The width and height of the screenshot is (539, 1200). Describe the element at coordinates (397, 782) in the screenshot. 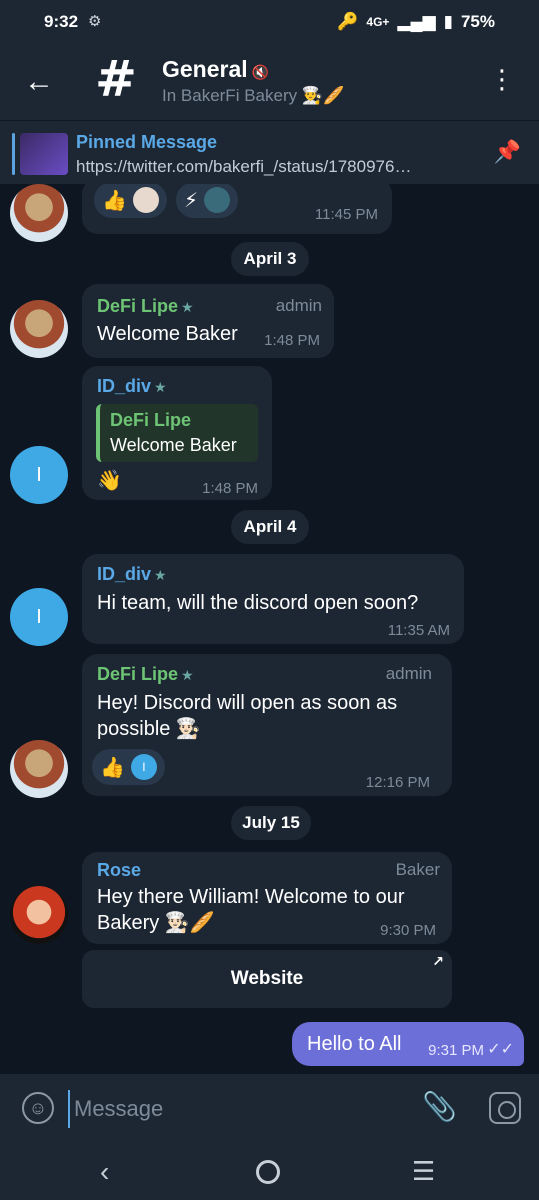

I see `message-time: 12:16 PM` at that location.